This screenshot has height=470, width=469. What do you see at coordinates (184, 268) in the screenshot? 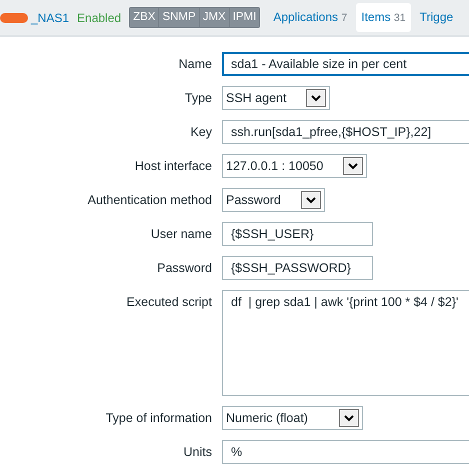
I see `field-label: Password` at bounding box center [184, 268].